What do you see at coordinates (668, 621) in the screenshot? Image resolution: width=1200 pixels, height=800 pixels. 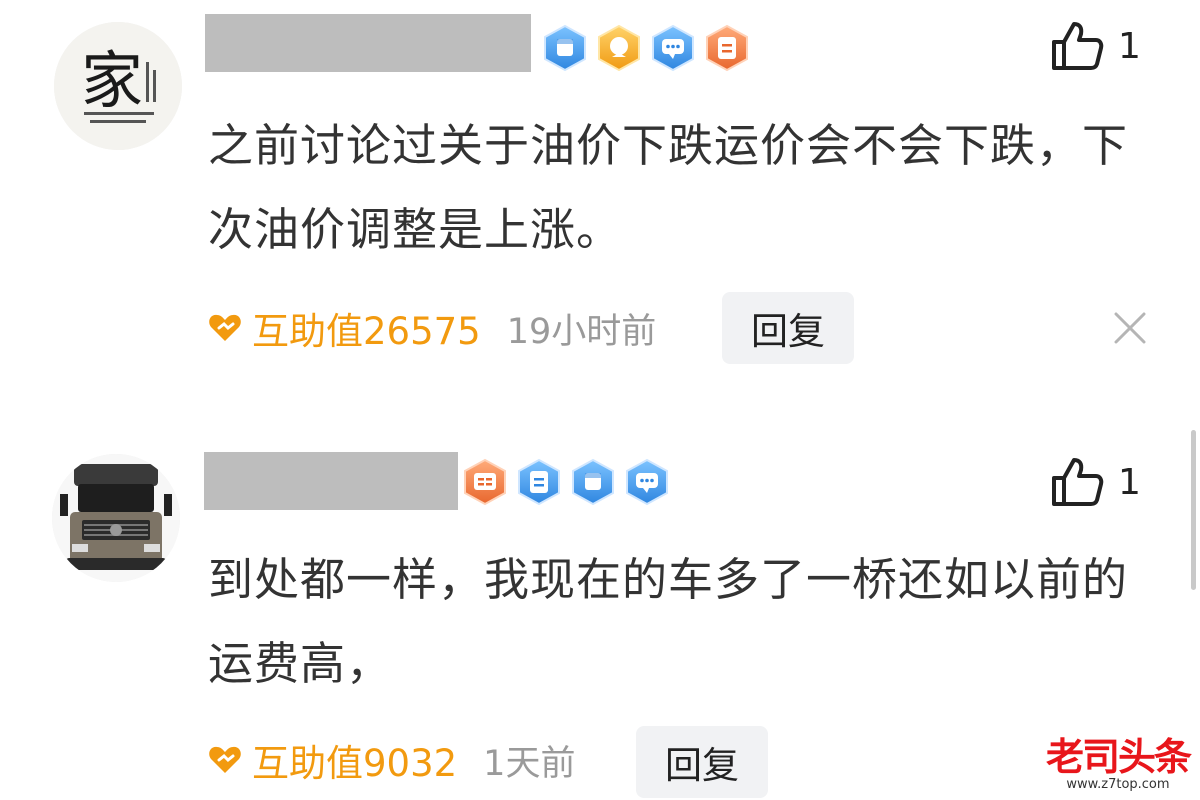 I see `comment-text: 到处都一样，我现在的车多了一桥还如以前的运费高，` at bounding box center [668, 621].